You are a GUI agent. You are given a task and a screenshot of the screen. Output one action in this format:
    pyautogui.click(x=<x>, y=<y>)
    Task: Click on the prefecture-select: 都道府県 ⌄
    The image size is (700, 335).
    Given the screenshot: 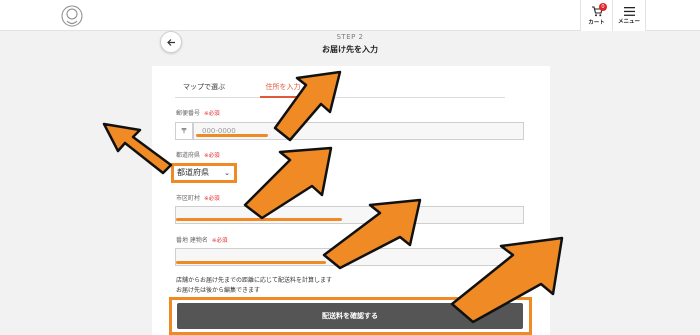 What is the action you would take?
    pyautogui.click(x=204, y=173)
    